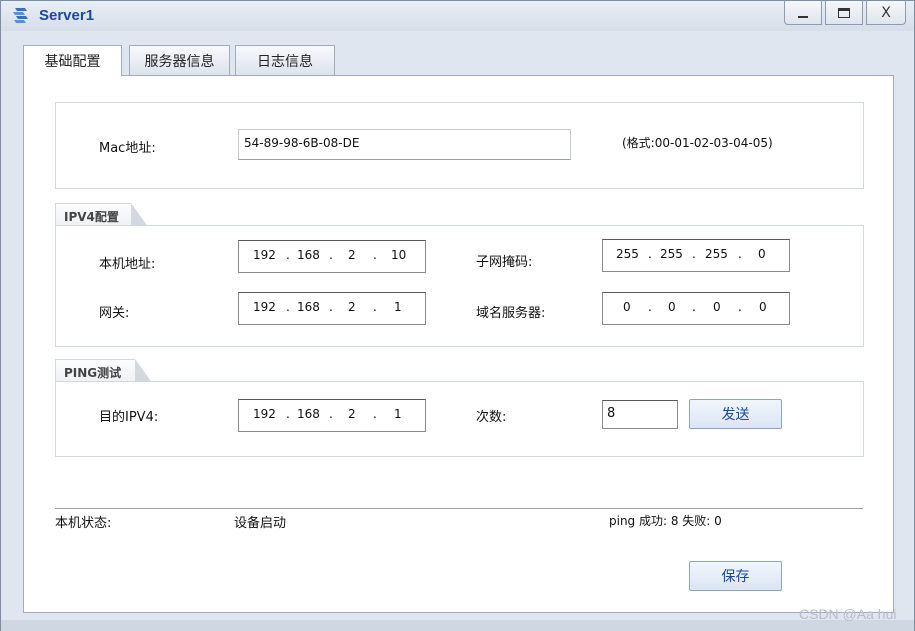  I want to click on tab-basic-config: 基础配置, so click(72, 60).